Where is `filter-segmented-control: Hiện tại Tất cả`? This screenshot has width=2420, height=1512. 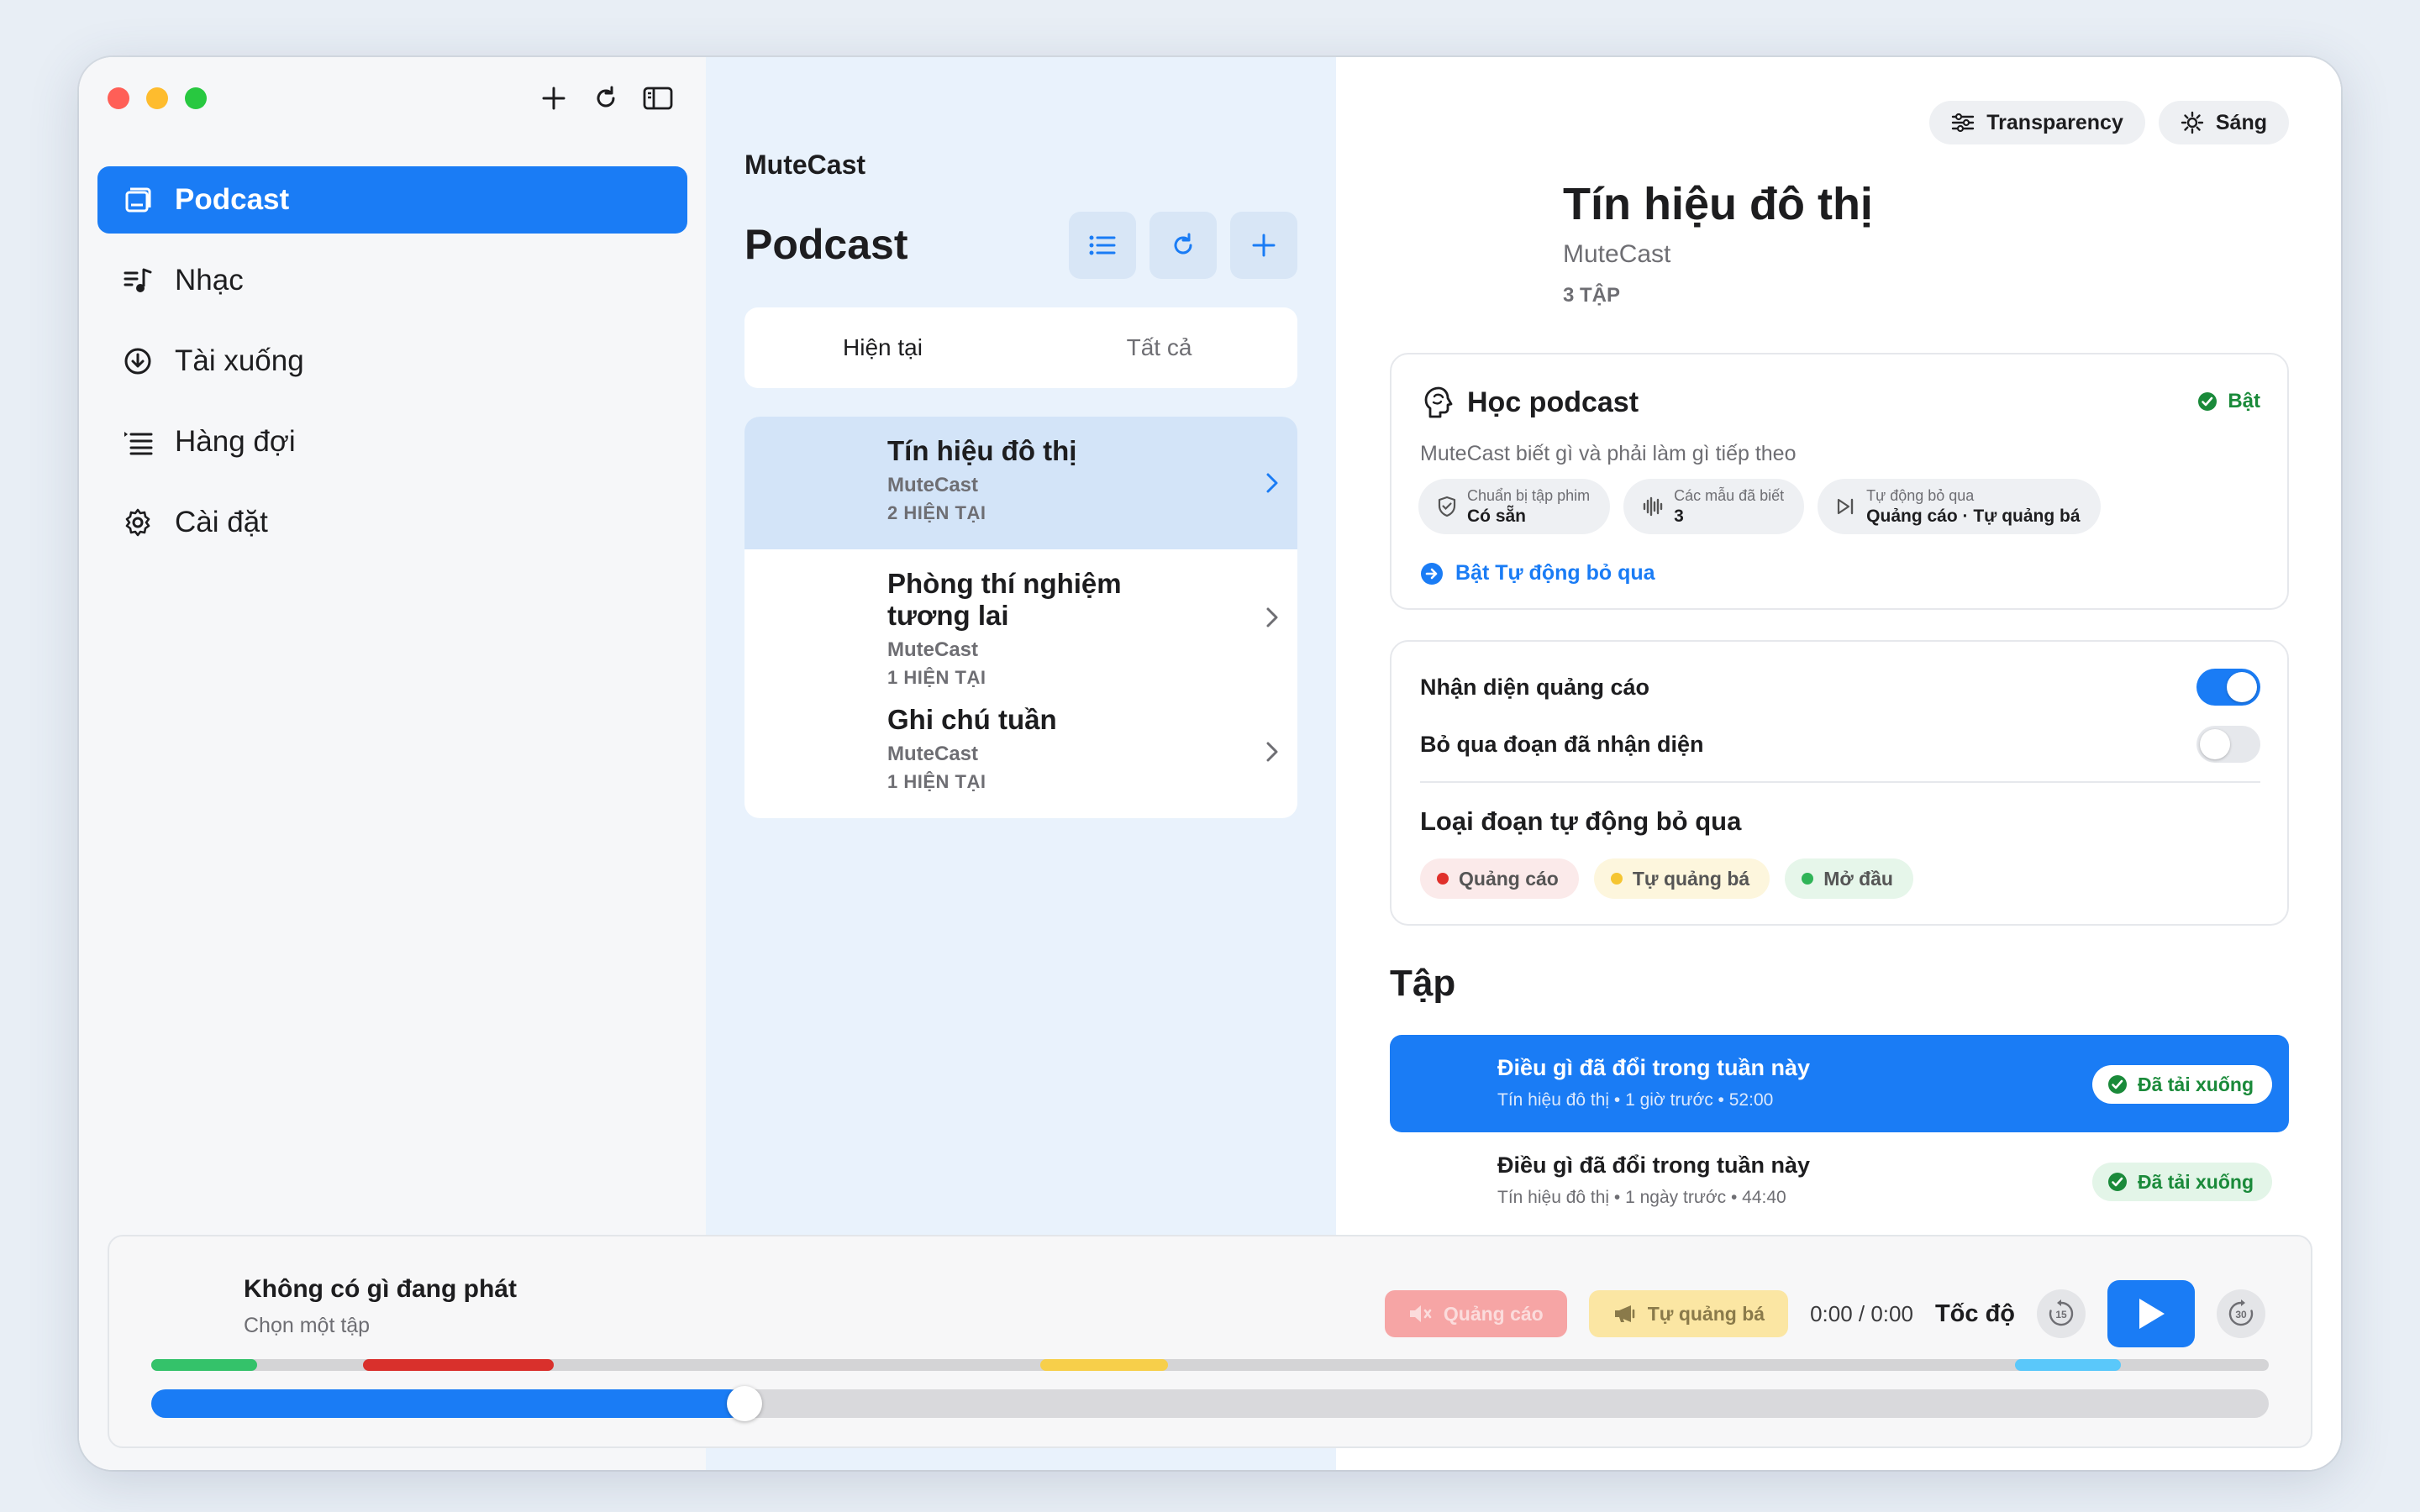
filter-segmented-control: Hiện tại Tất cả is located at coordinates (1021, 347).